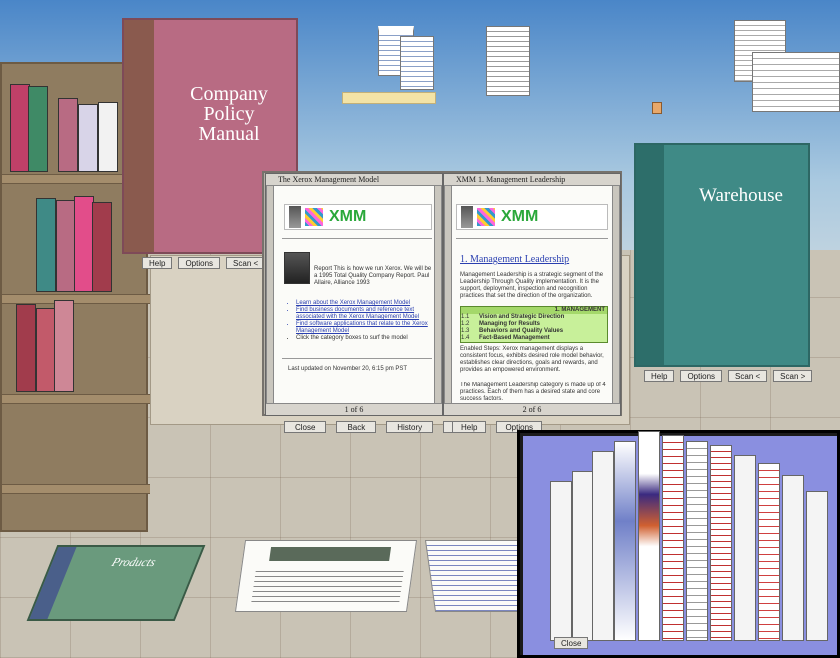 The width and height of the screenshot is (840, 658). What do you see at coordinates (571, 643) in the screenshot?
I see `inset-close-button: Close` at bounding box center [571, 643].